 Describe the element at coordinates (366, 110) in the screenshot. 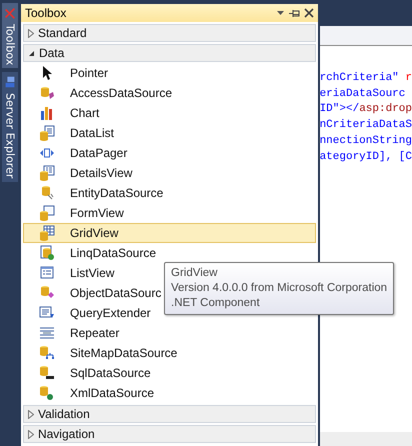

I see `code-line: ID"></asp:drop` at that location.